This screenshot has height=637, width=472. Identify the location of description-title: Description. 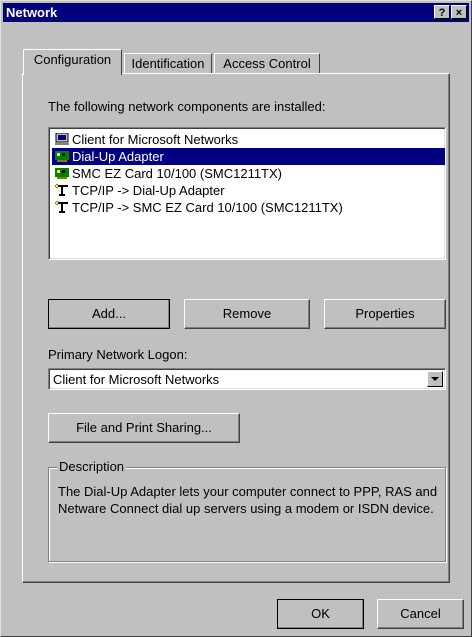
(92, 466).